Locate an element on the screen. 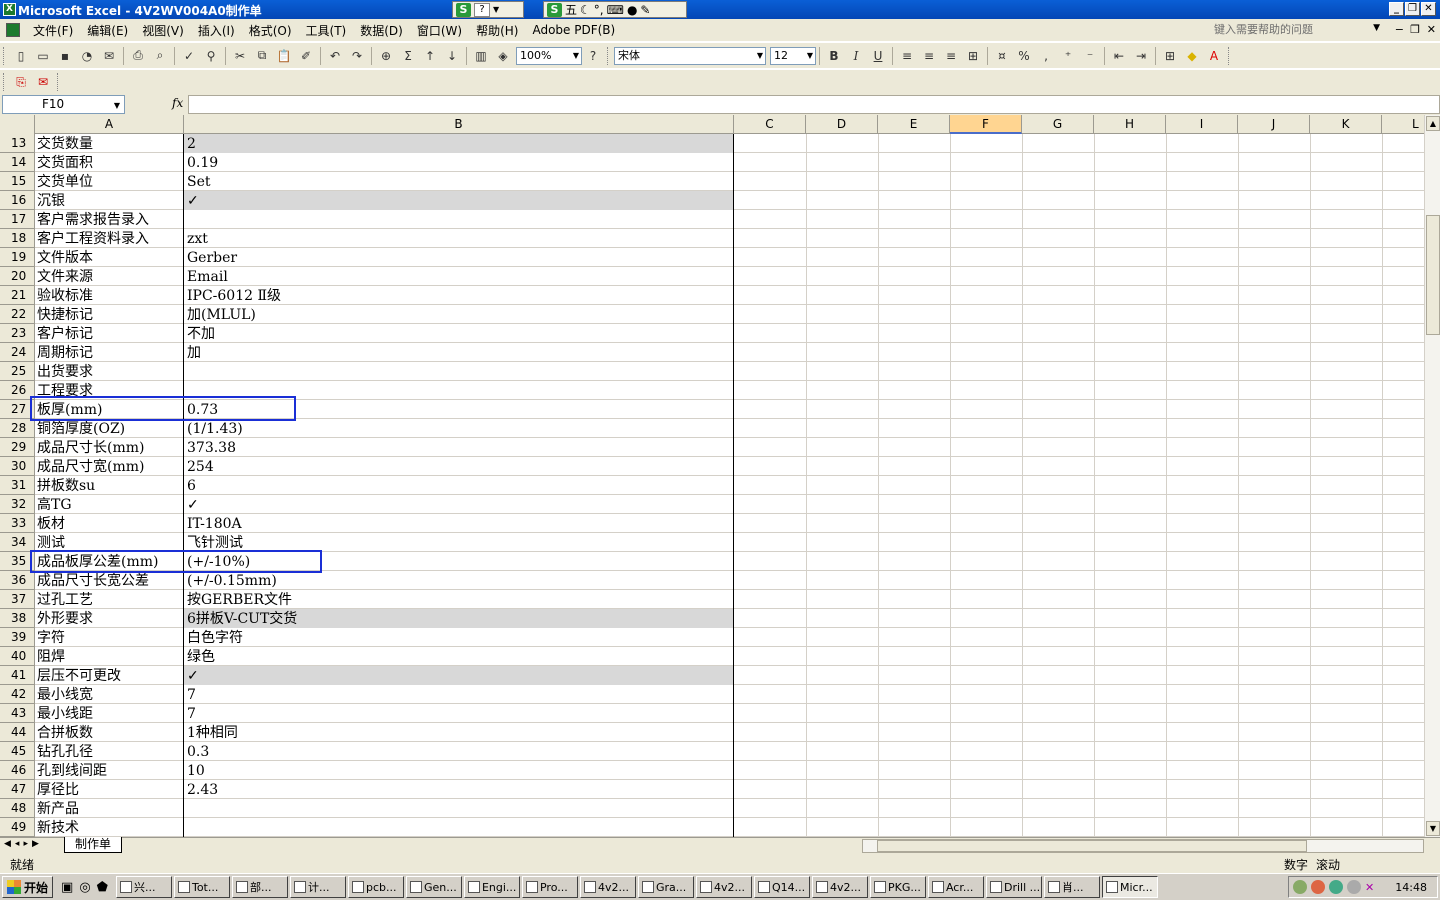 The width and height of the screenshot is (1440, 900). autosum-icon: Σ is located at coordinates (408, 56).